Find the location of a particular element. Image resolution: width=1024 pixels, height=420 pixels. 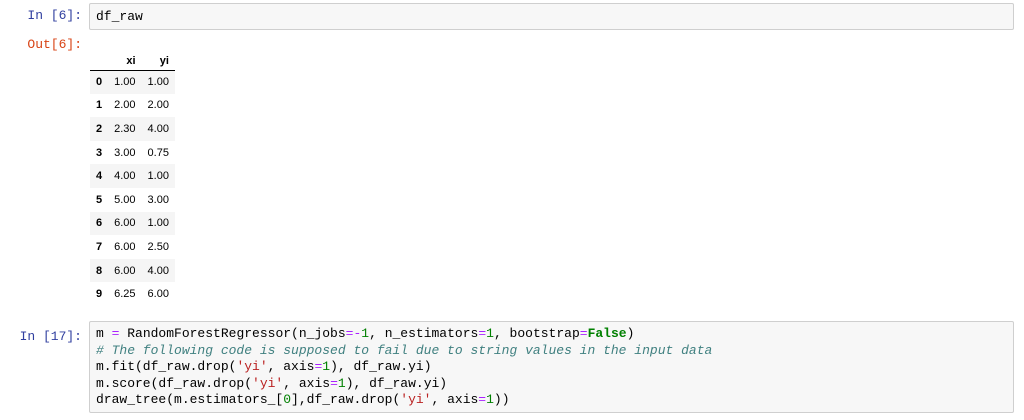

cell-yi: 3.00 is located at coordinates (158, 199).